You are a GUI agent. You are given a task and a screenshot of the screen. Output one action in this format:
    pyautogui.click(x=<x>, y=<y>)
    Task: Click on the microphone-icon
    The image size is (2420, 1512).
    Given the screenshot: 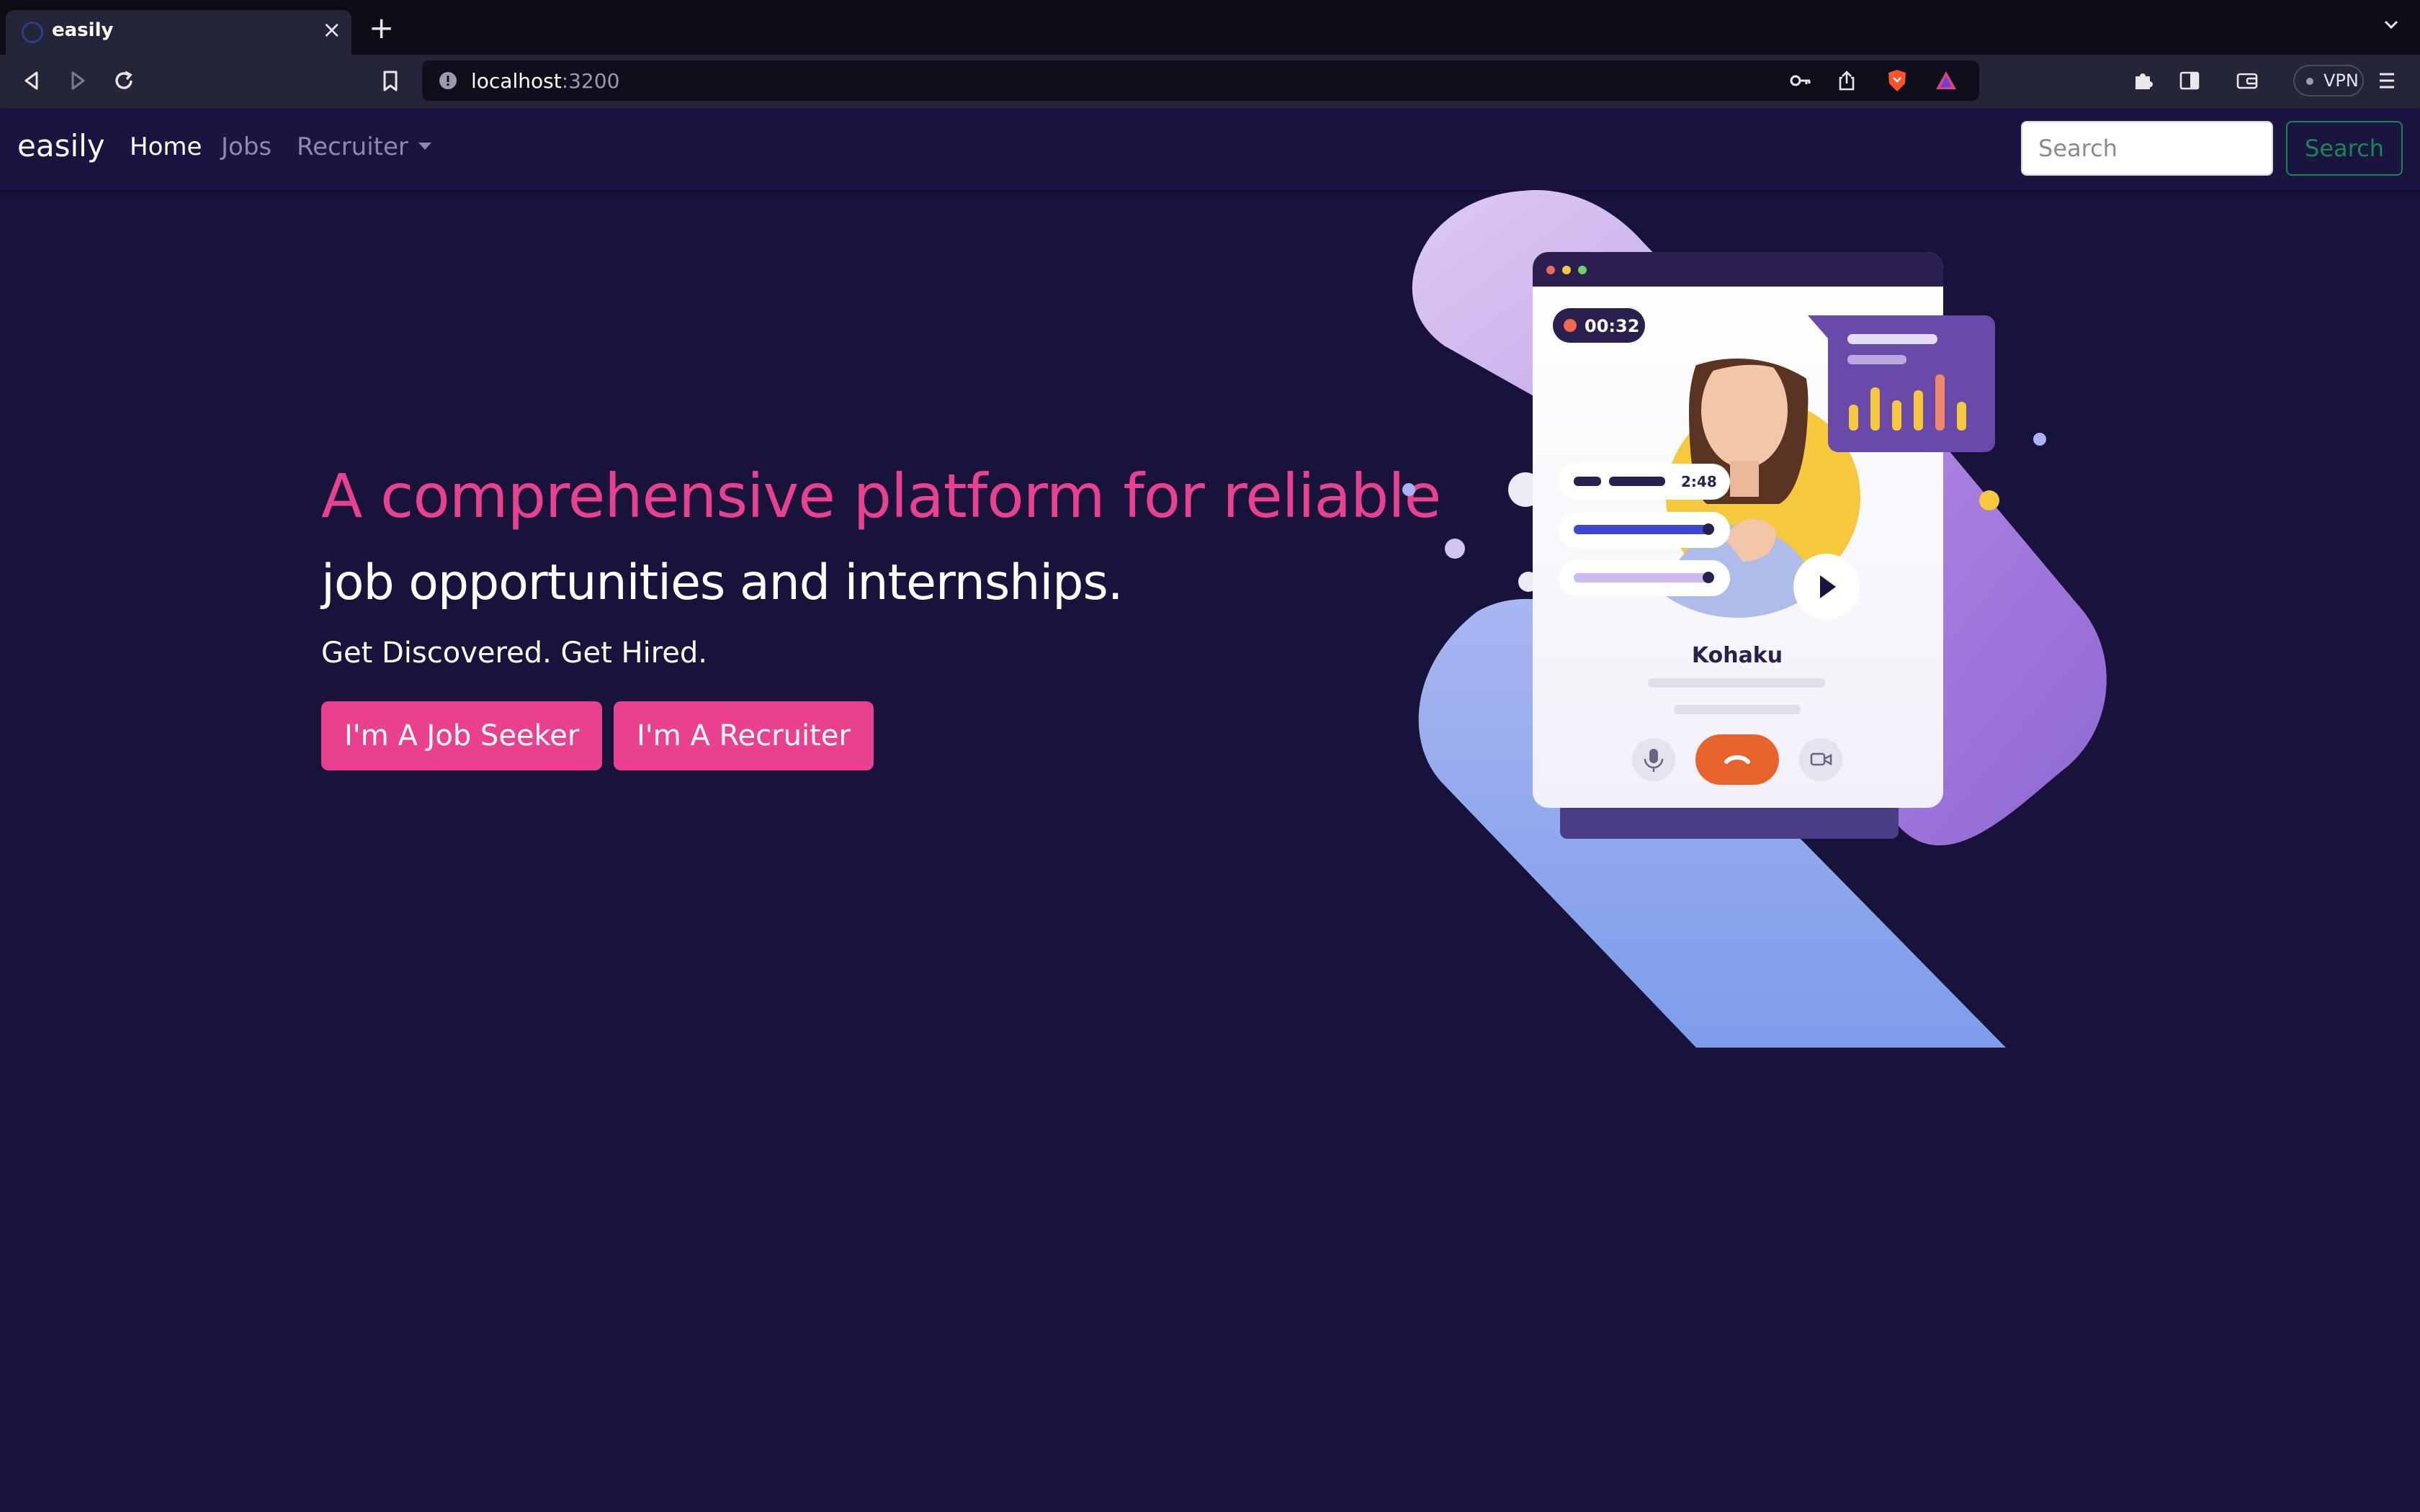 What is the action you would take?
    pyautogui.click(x=1653, y=759)
    